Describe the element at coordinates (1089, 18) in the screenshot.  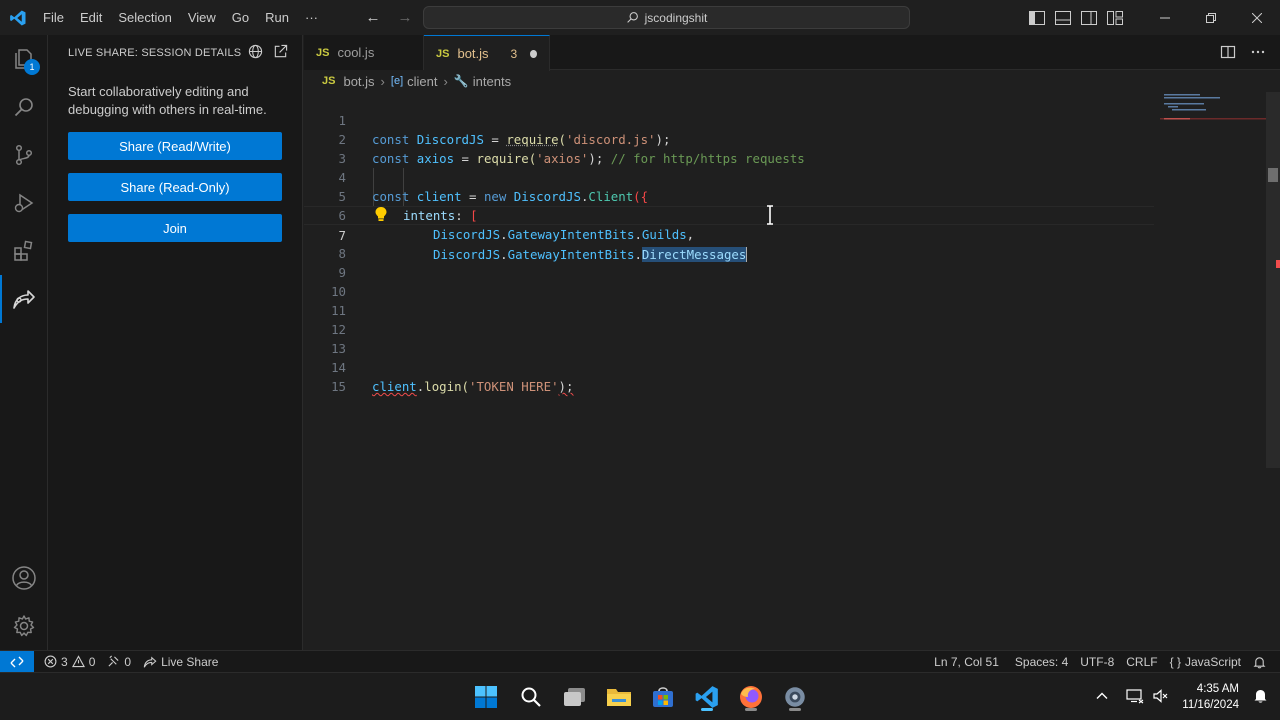
I see `toggle-secondary-sidebar-icon` at that location.